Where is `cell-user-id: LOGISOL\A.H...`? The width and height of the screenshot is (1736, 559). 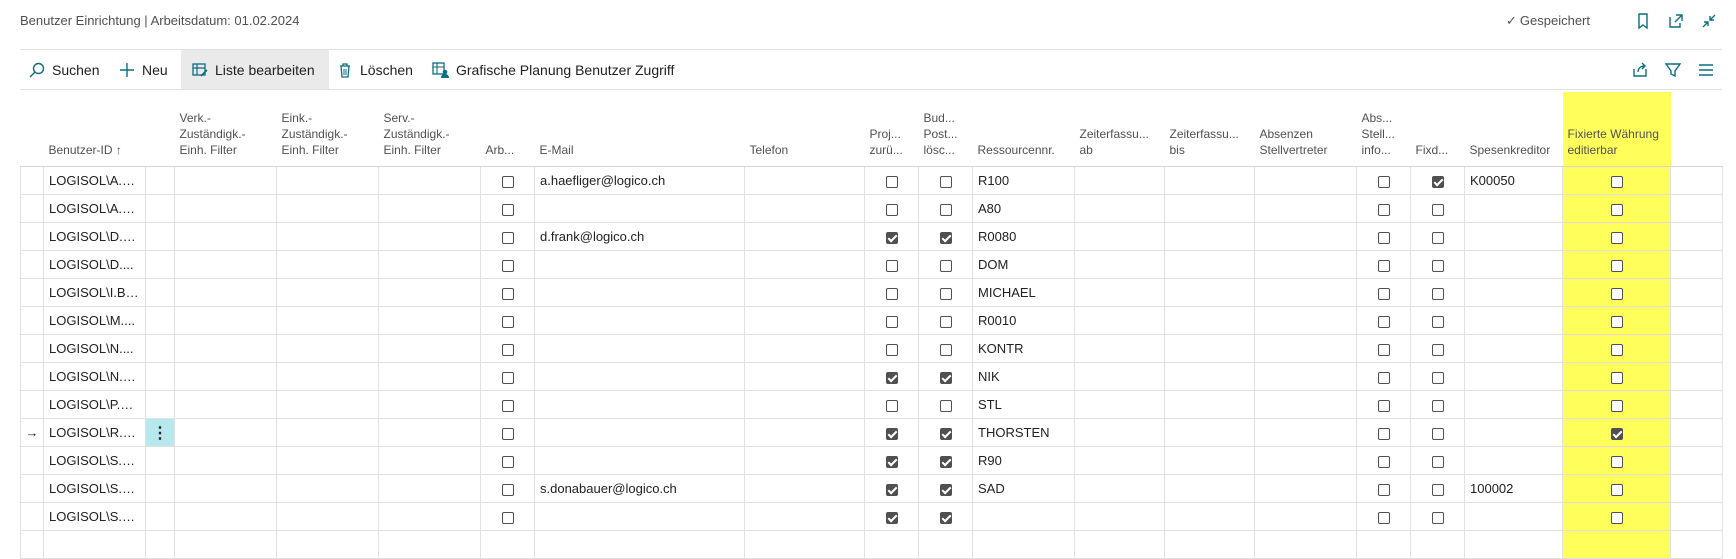
cell-user-id: LOGISOL\A.H... is located at coordinates (94, 180).